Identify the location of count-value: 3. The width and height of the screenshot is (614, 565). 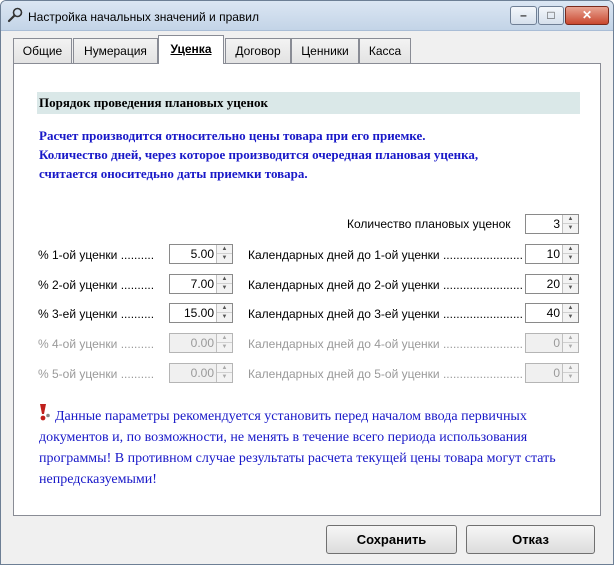
(556, 224).